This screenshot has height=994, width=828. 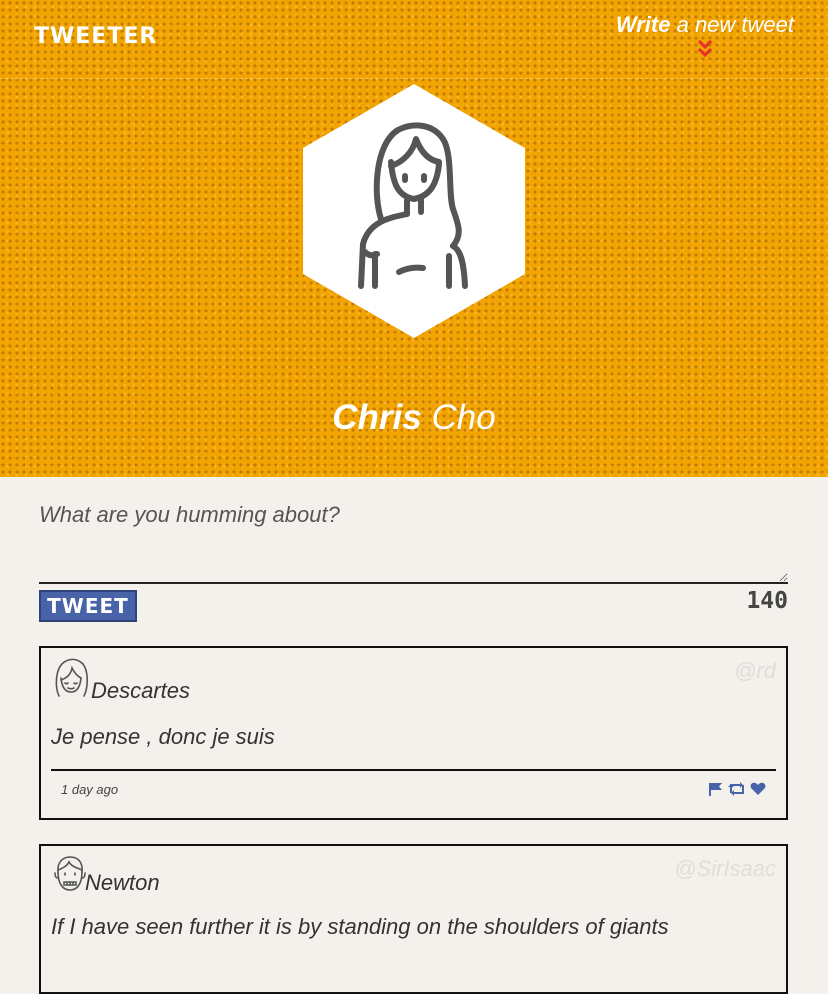 I want to click on profile-last-name: Cho, so click(x=463, y=417).